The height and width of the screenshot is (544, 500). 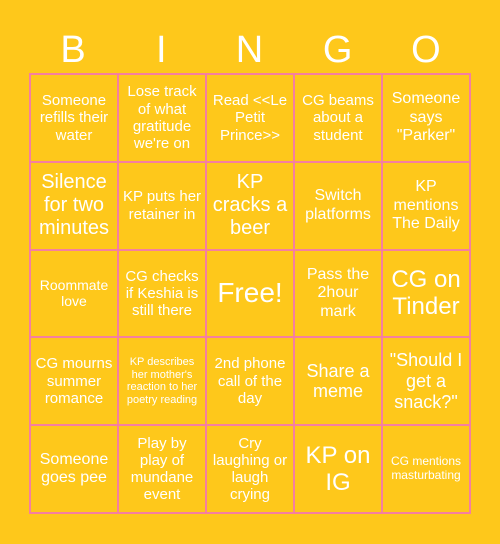 What do you see at coordinates (162, 118) in the screenshot?
I see `bingo-cell: Lose track of what gratitude we're on` at bounding box center [162, 118].